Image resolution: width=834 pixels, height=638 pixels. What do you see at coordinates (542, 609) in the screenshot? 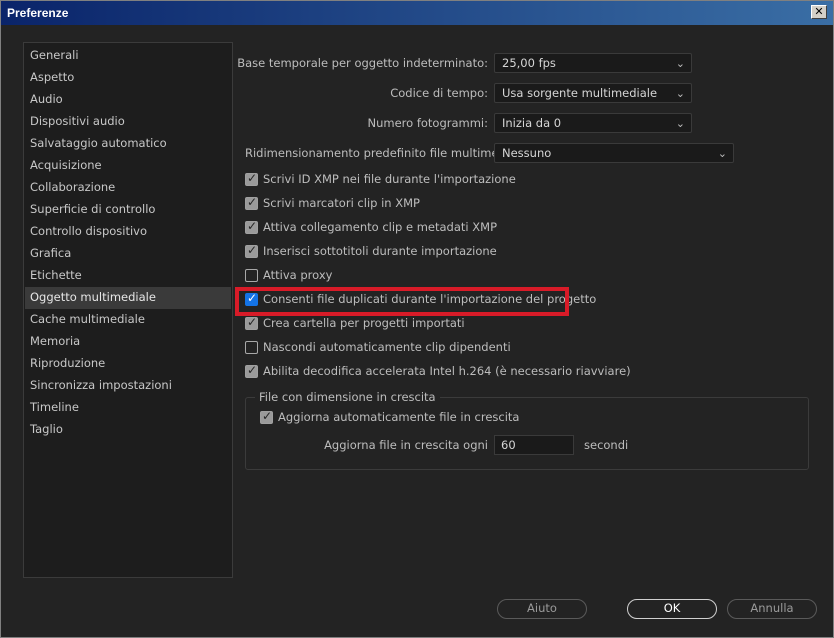
I see `help-button: Aiuto` at bounding box center [542, 609].